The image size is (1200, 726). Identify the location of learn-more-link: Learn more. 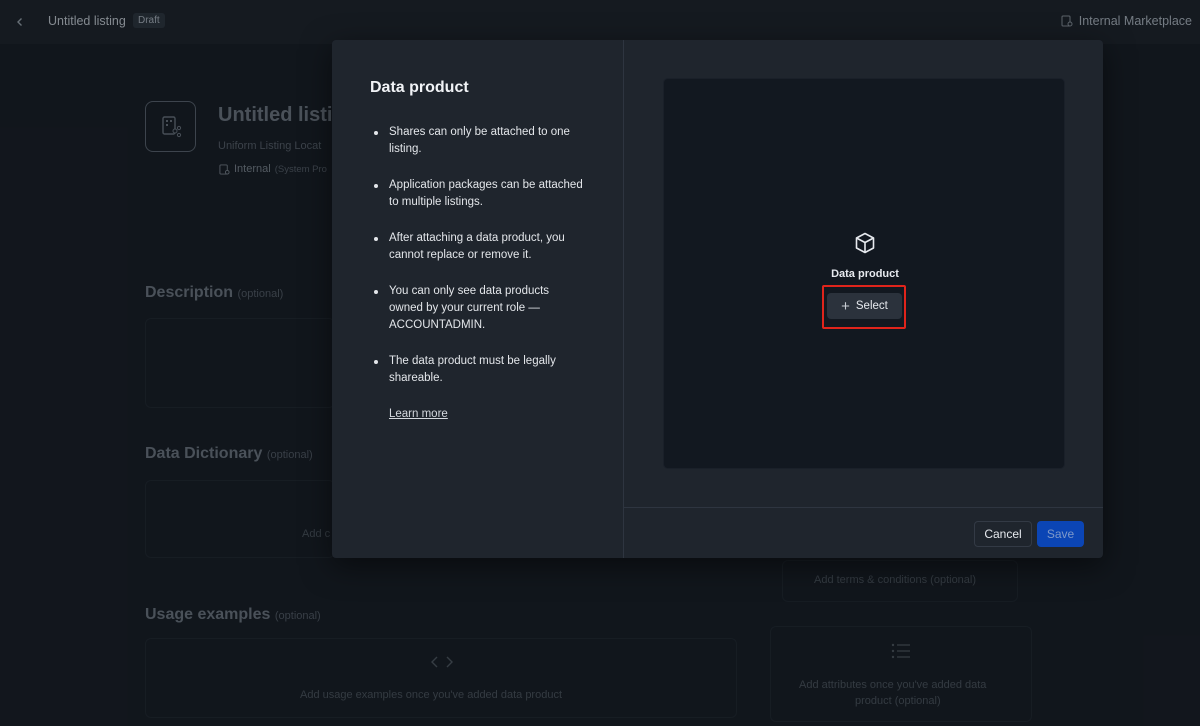
(418, 414).